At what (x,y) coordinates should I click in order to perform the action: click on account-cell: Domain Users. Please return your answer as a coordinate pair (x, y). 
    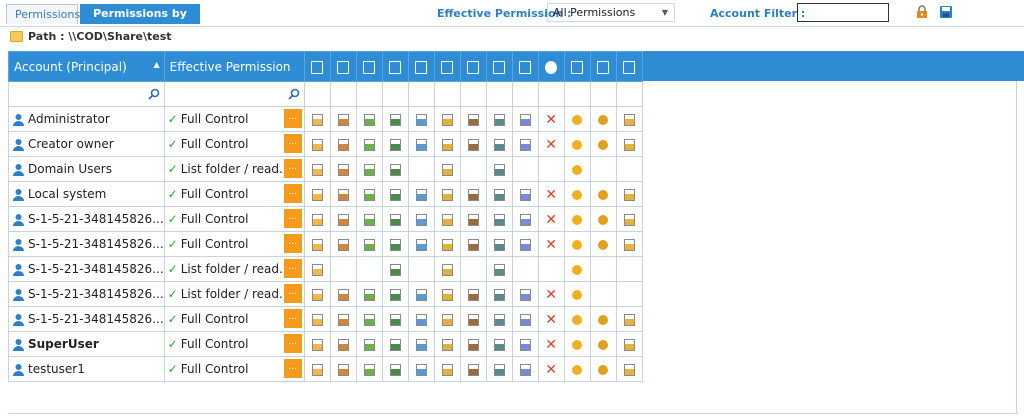
    Looking at the image, I should click on (86, 169).